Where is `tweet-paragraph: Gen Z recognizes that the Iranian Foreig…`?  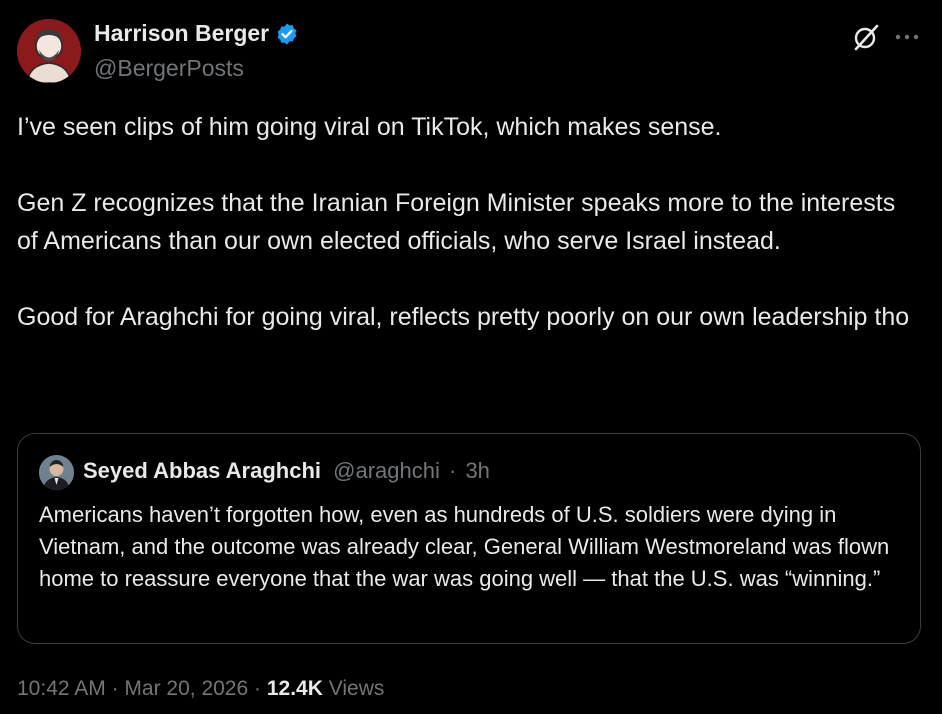 tweet-paragraph: Gen Z recognizes that the Iranian Foreig… is located at coordinates (456, 222).